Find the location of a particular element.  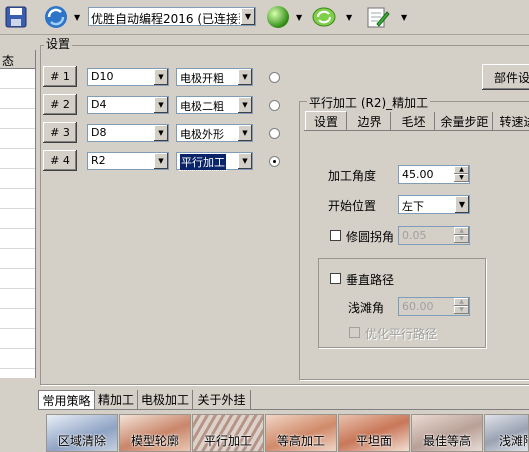

program-select: 优胜自动编程2016 (已连接到: ▼ is located at coordinates (172, 16).